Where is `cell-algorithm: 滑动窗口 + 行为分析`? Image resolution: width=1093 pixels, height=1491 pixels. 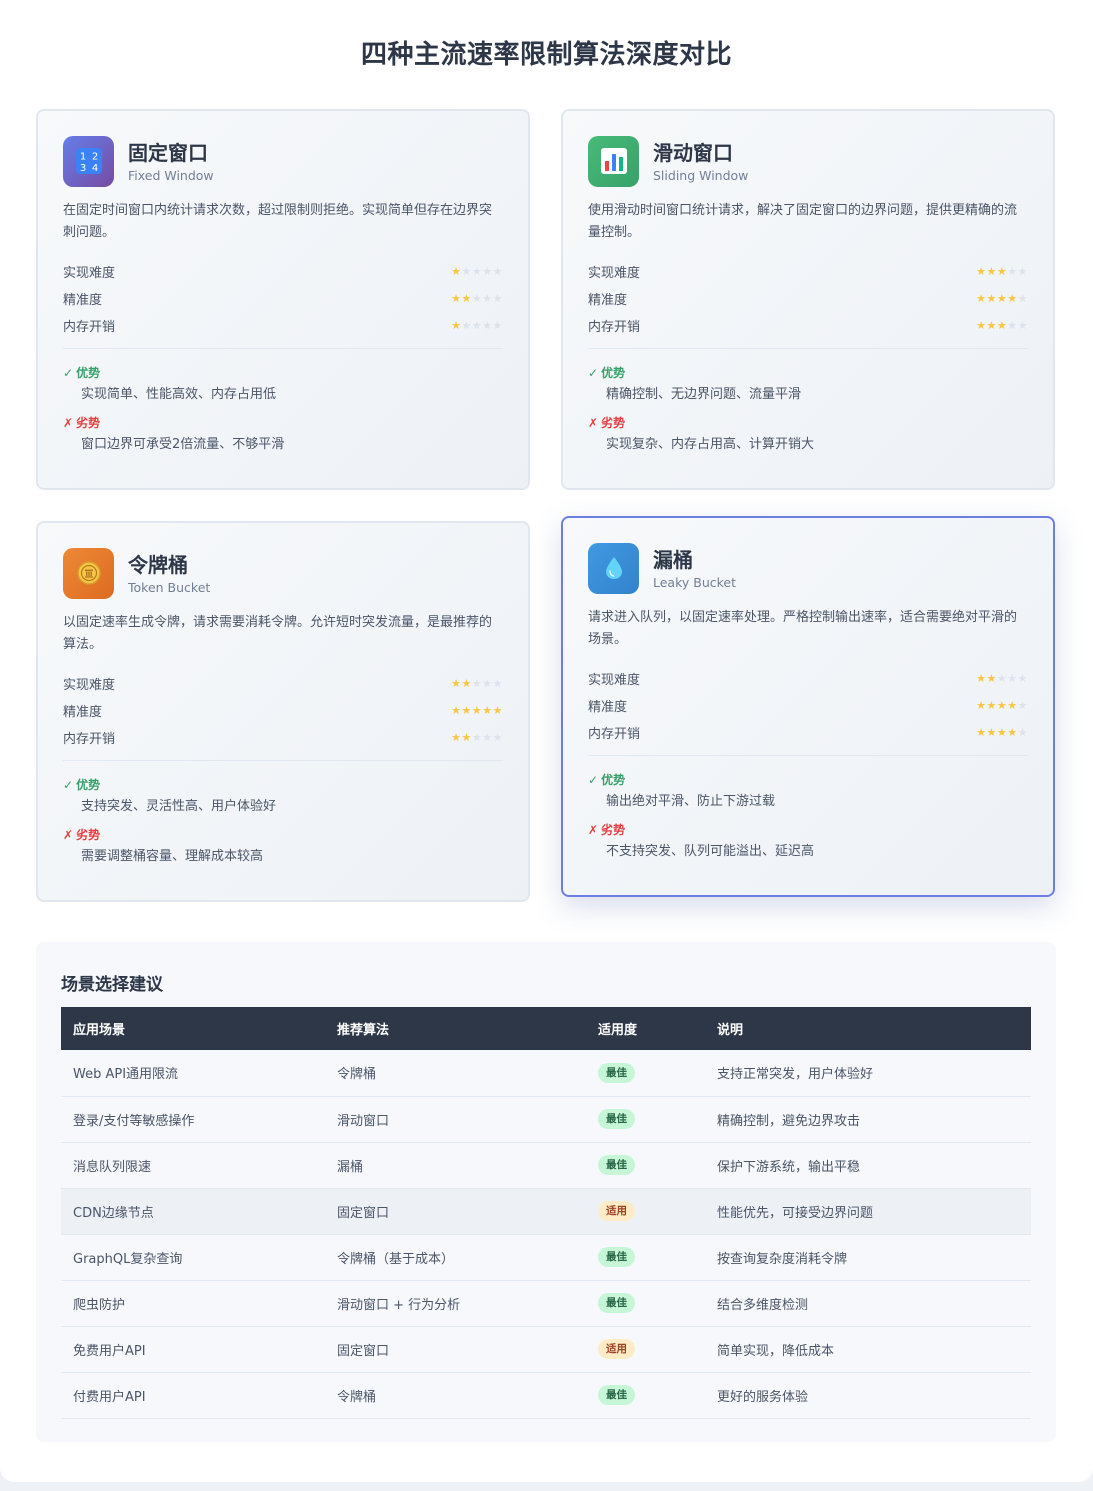 cell-algorithm: 滑动窗口 + 行为分析 is located at coordinates (455, 1303).